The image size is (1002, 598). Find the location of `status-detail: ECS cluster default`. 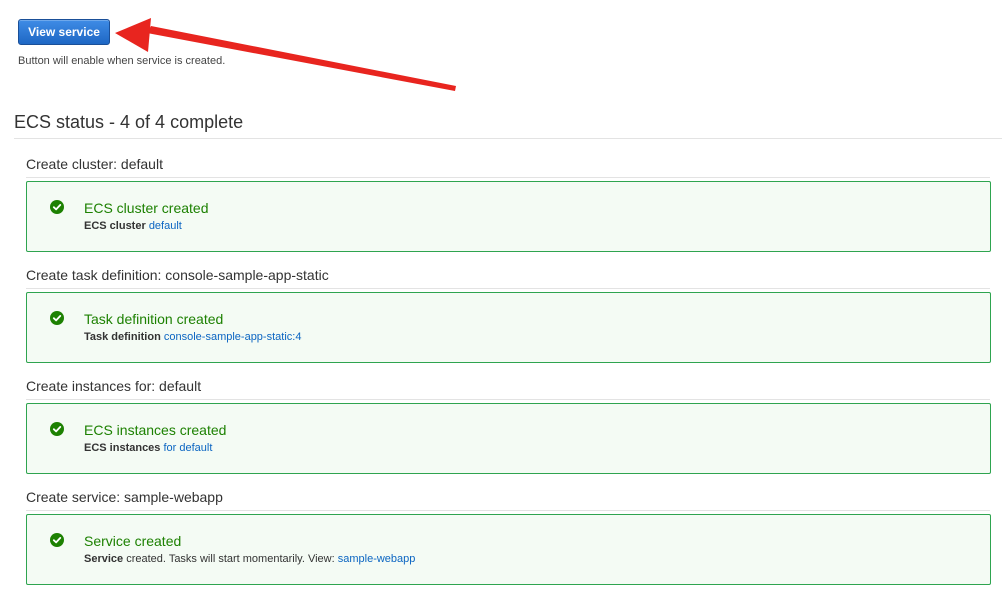

status-detail: ECS cluster default is located at coordinates (133, 226).